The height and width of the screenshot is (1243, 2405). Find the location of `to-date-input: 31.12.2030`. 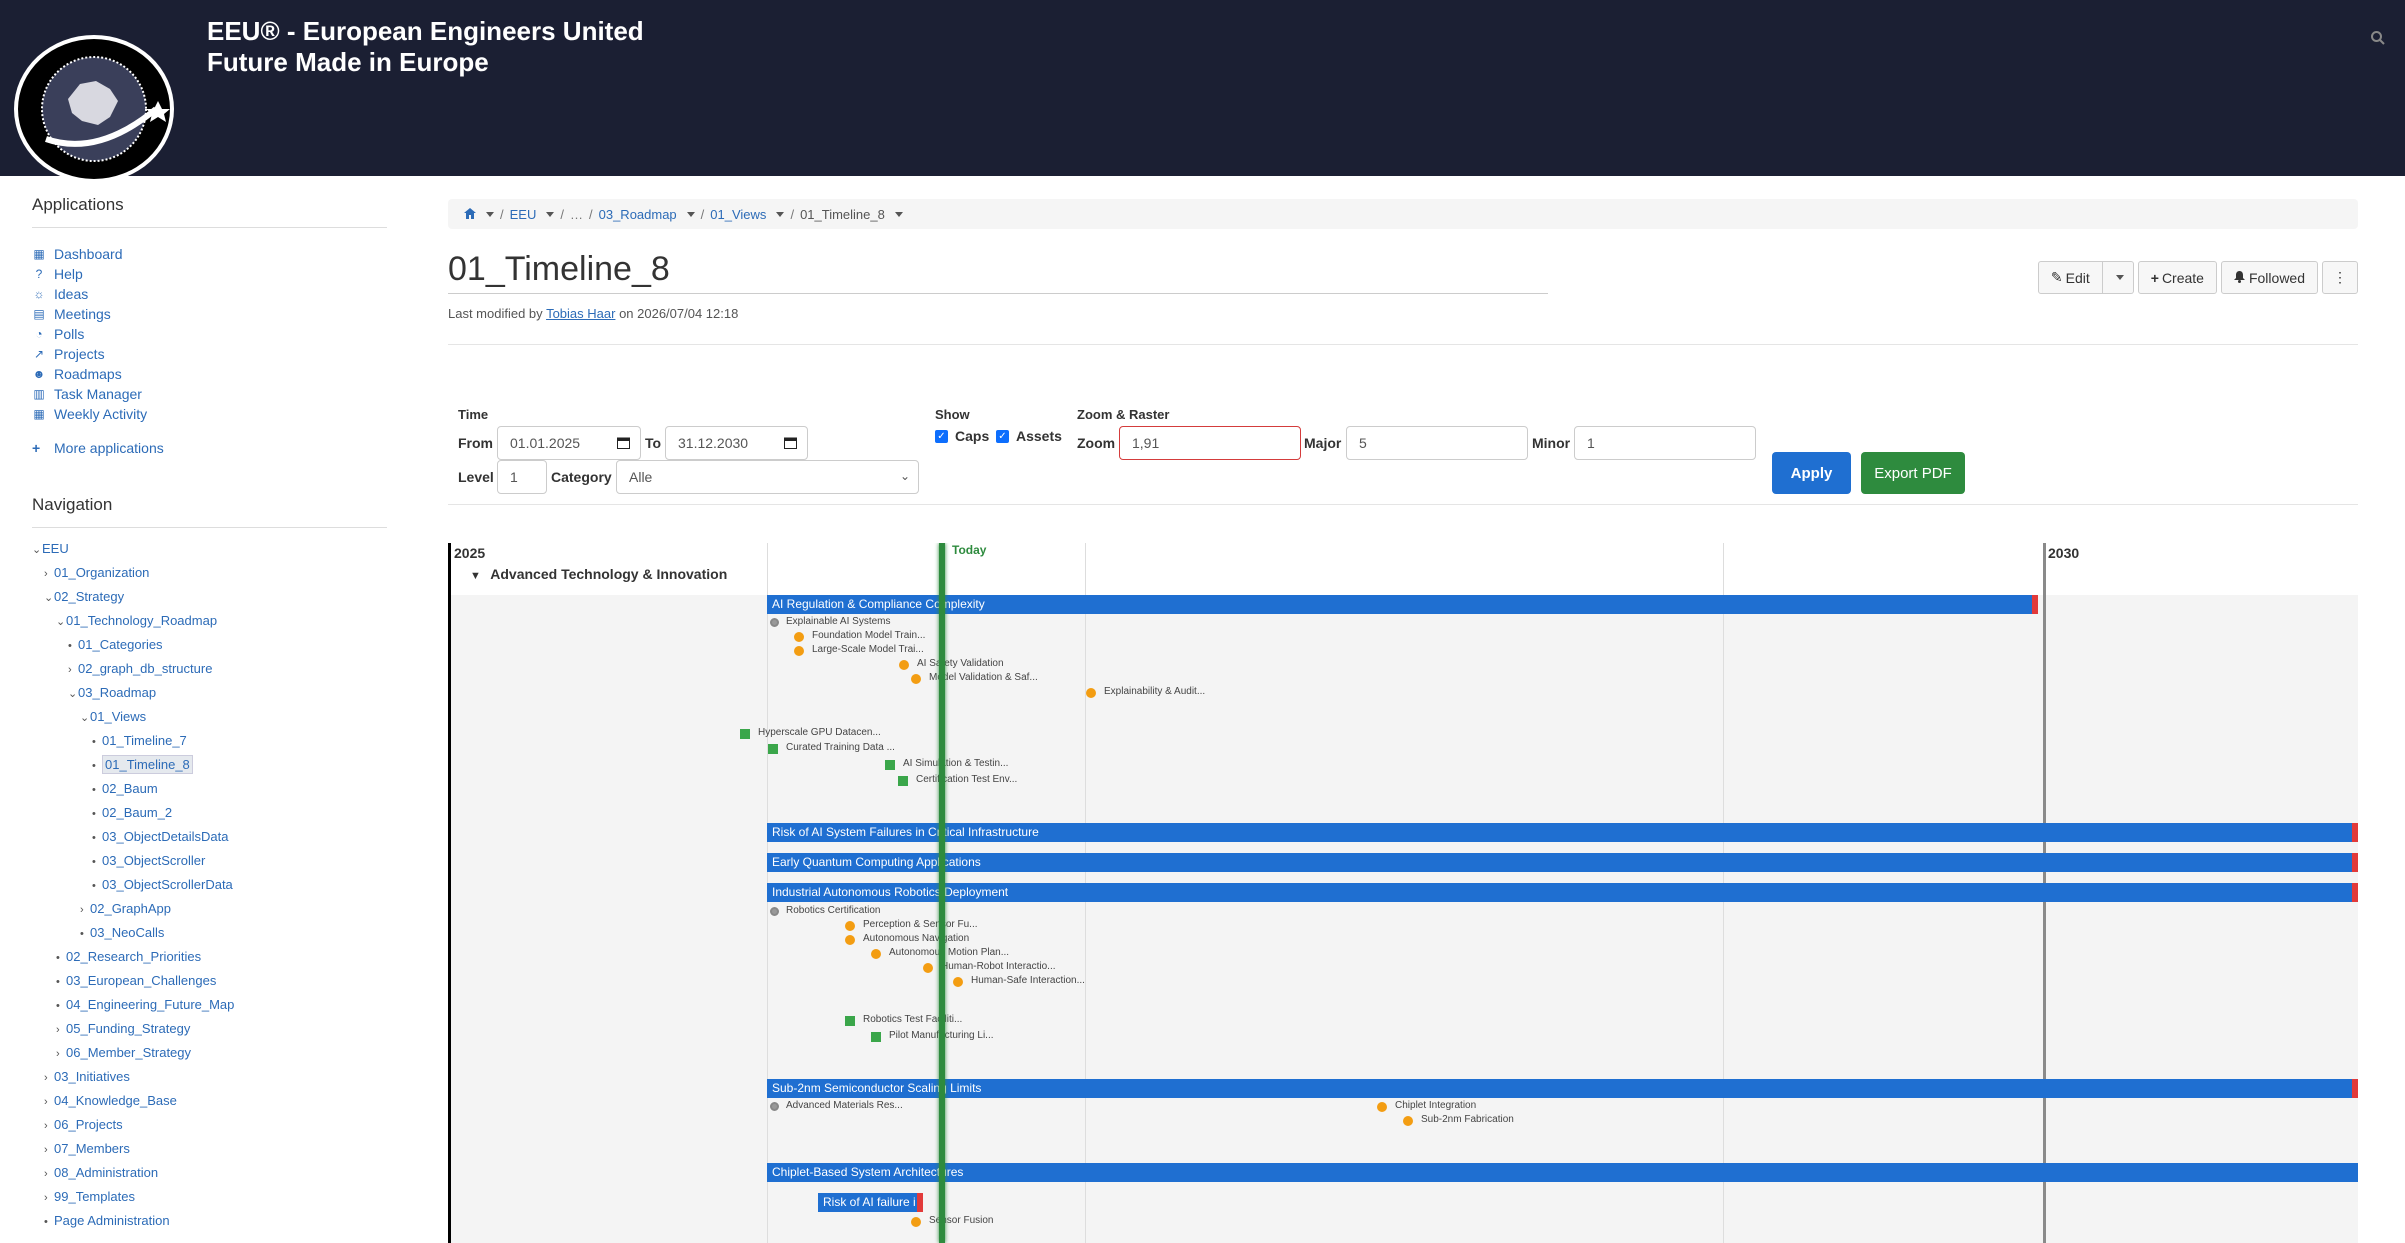

to-date-input: 31.12.2030 is located at coordinates (736, 443).